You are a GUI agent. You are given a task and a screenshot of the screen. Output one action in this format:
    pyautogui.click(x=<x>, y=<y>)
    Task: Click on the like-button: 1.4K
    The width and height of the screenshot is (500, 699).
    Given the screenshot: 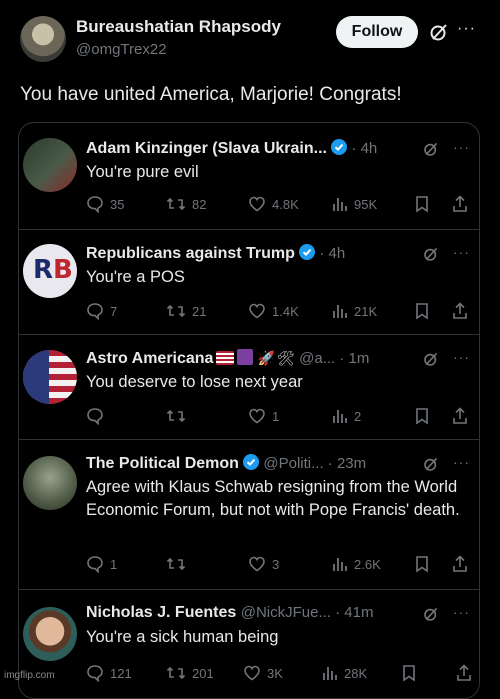 What is the action you would take?
    pyautogui.click(x=273, y=311)
    